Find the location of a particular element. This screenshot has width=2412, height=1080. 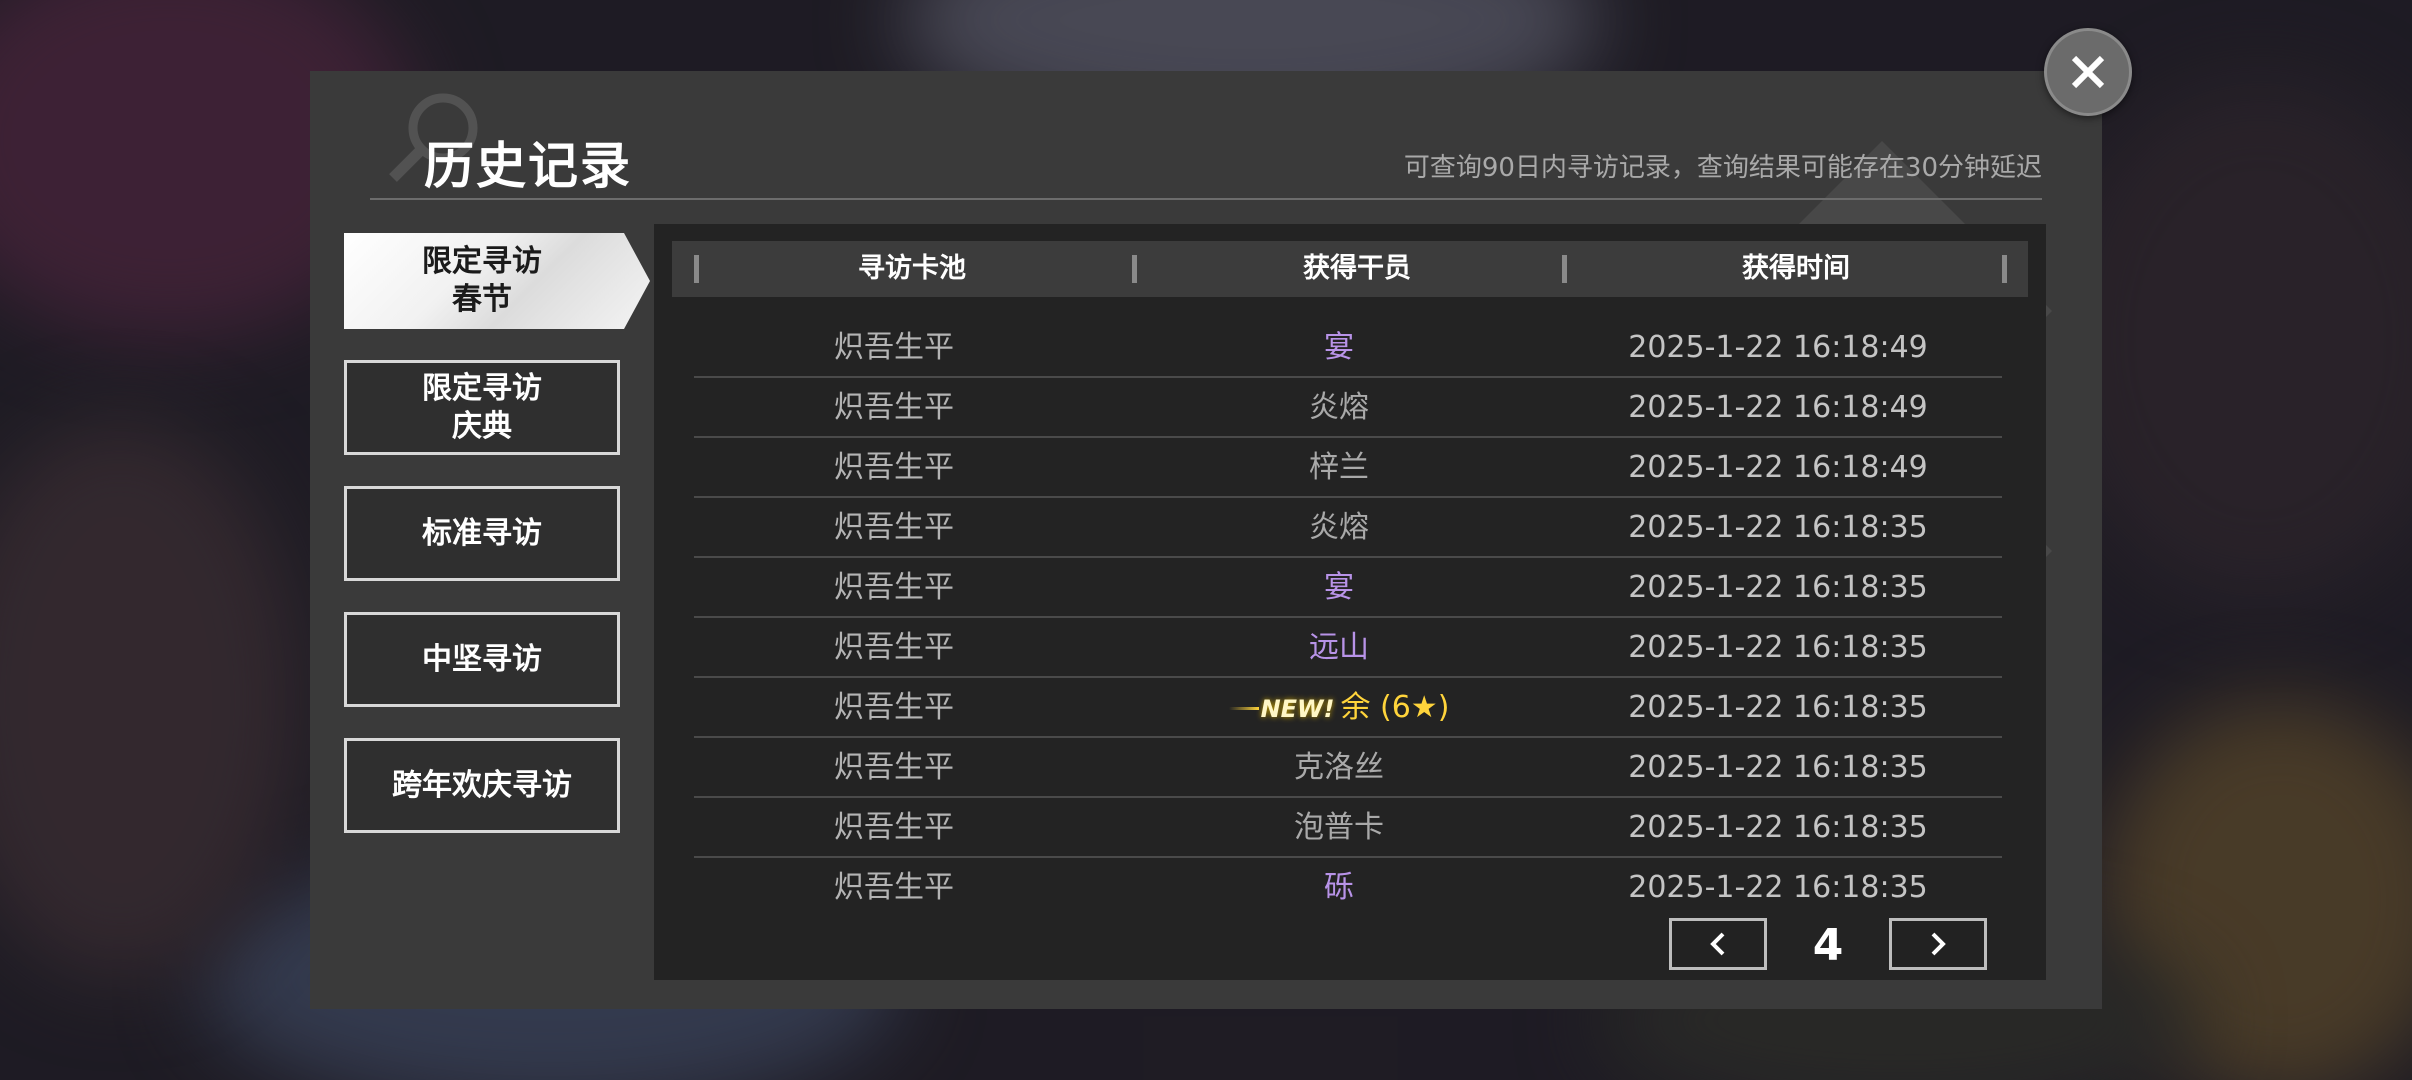

table-row: 炽吾生平 炎熔 2025-1-22 16:18:35 is located at coordinates (1348, 528).